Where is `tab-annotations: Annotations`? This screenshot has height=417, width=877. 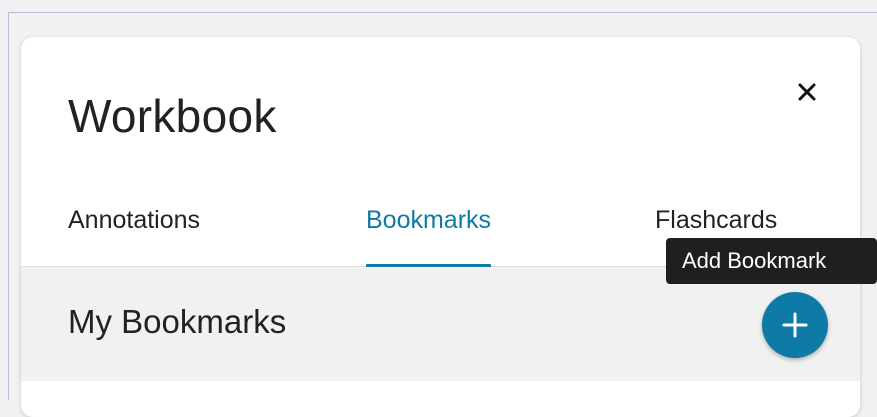
tab-annotations: Annotations is located at coordinates (134, 236).